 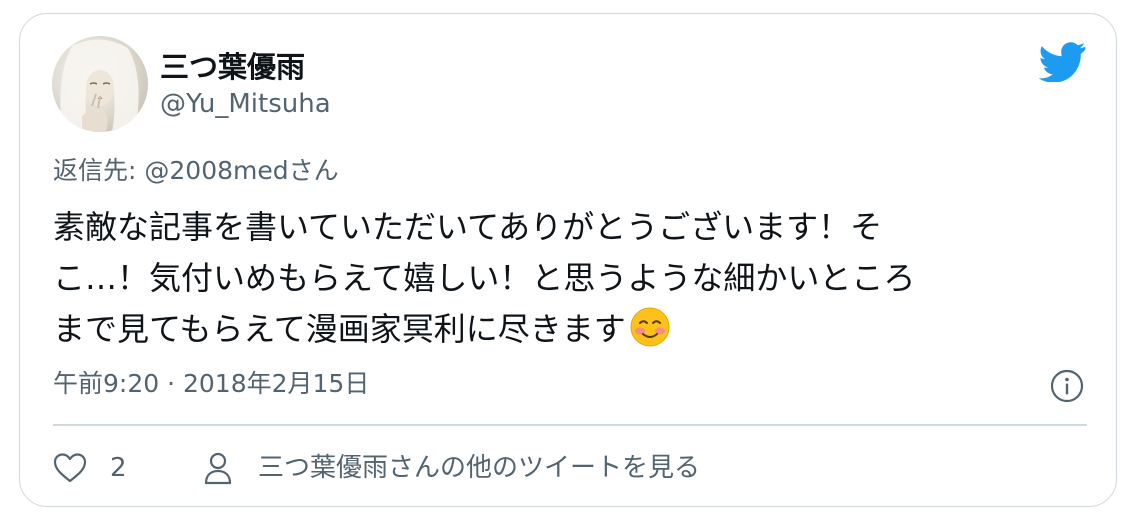 I want to click on more-tweets-link: 三つ葉優雨さんの他のツイートを見る, so click(x=479, y=468).